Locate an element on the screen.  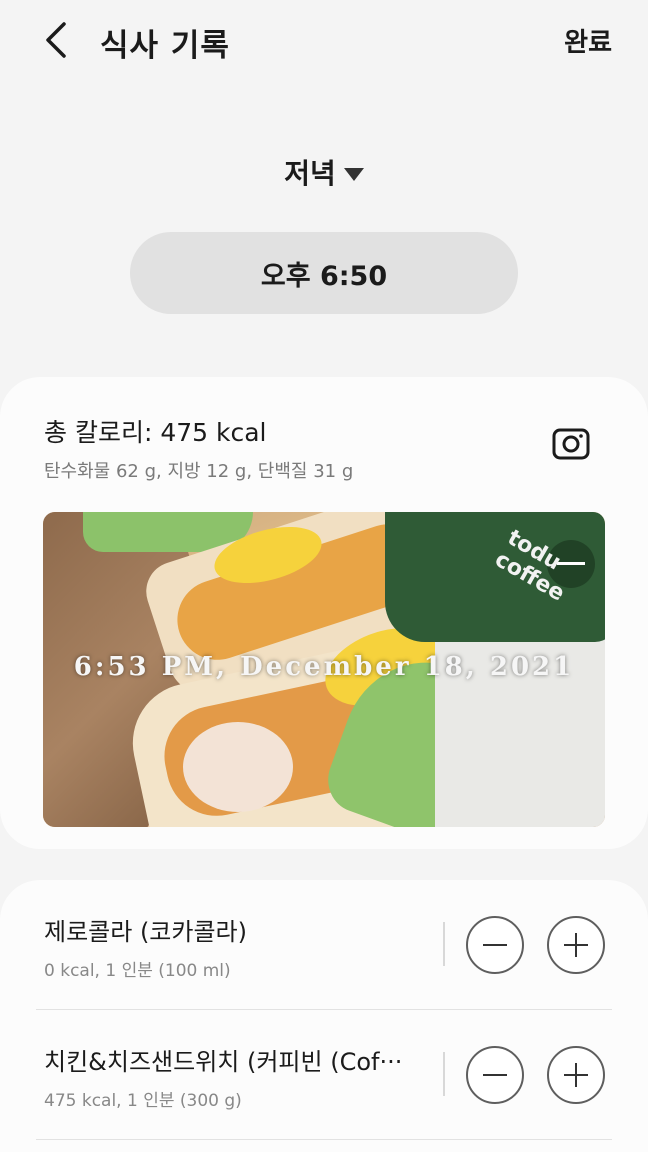
camera-button is located at coordinates (571, 444).